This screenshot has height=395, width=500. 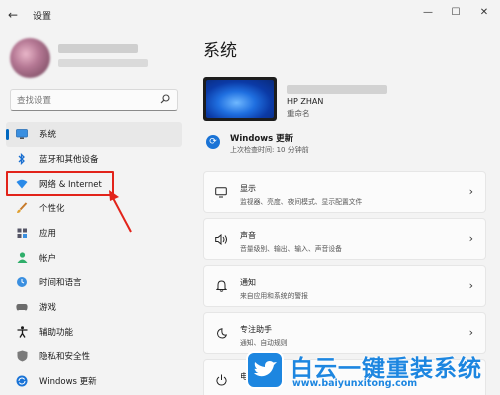 I want to click on sidebar-item-label: 个性化, so click(x=52, y=209).